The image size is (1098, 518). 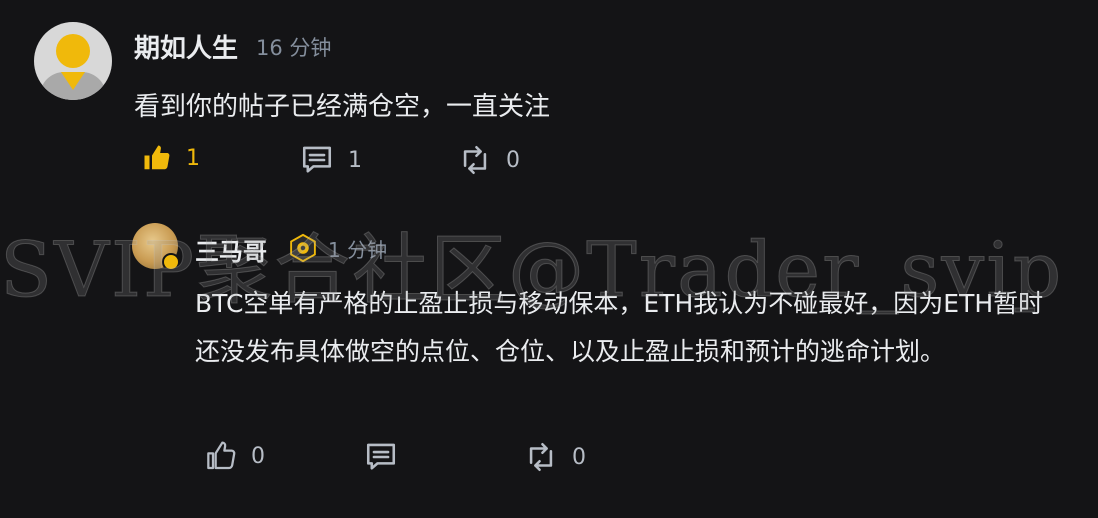 I want to click on comment-text: 看到你的帖子已经满仓空，一直关注, so click(x=342, y=107).